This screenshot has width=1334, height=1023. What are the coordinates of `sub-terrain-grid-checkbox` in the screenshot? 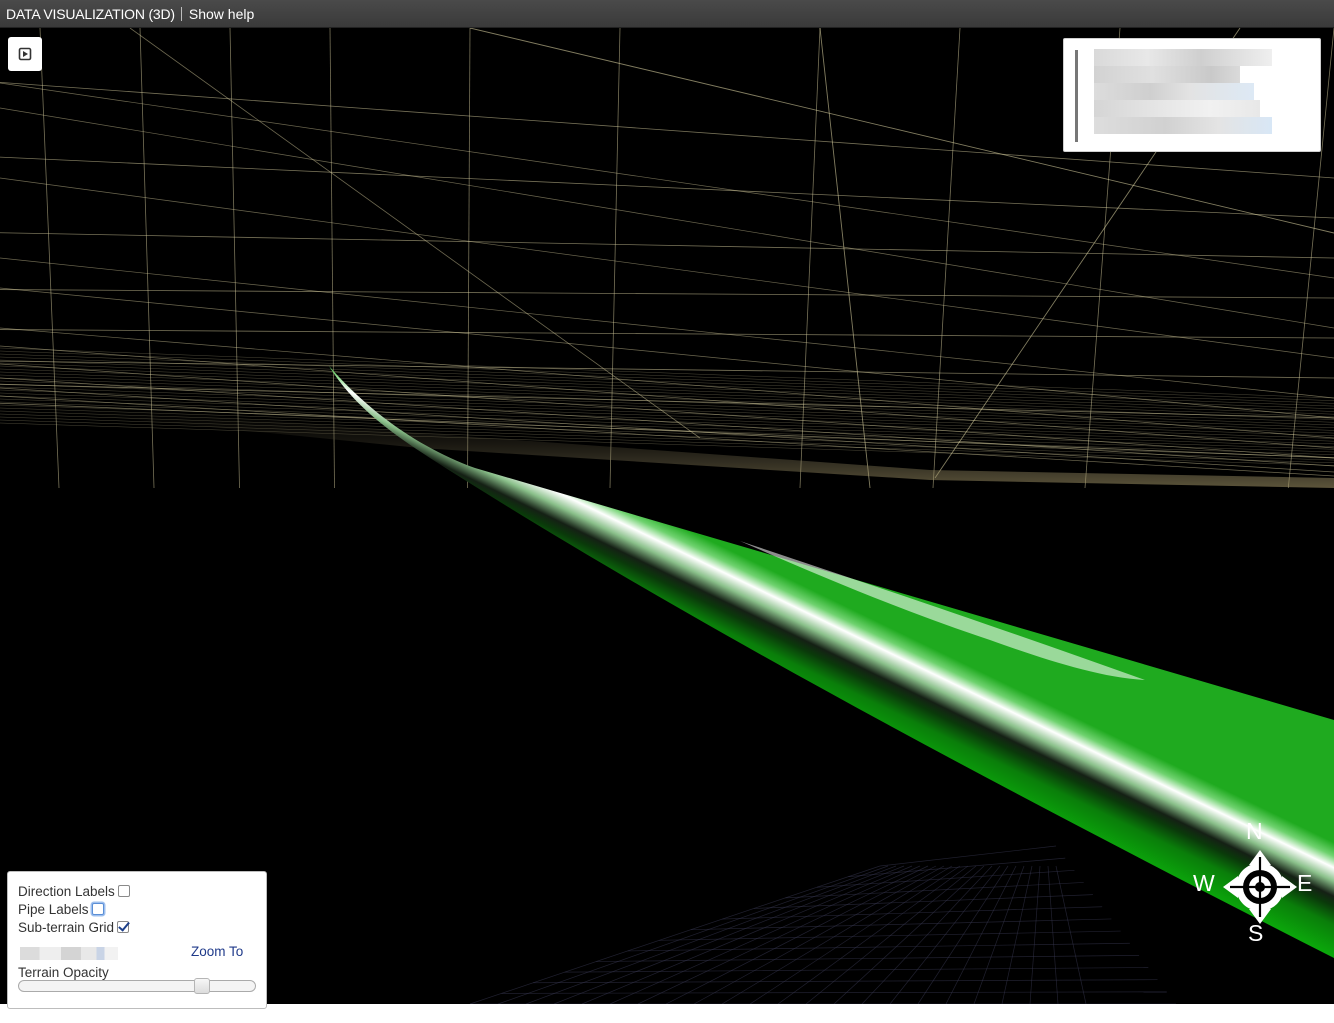 It's located at (123, 927).